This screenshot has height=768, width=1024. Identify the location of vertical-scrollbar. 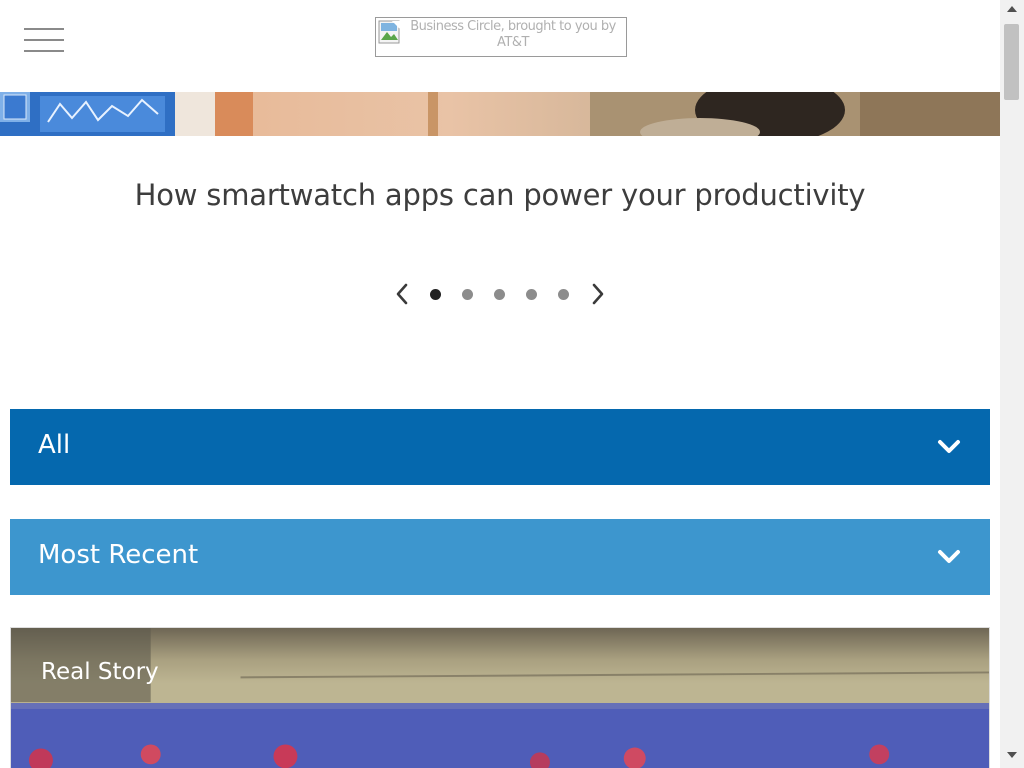
(1012, 384).